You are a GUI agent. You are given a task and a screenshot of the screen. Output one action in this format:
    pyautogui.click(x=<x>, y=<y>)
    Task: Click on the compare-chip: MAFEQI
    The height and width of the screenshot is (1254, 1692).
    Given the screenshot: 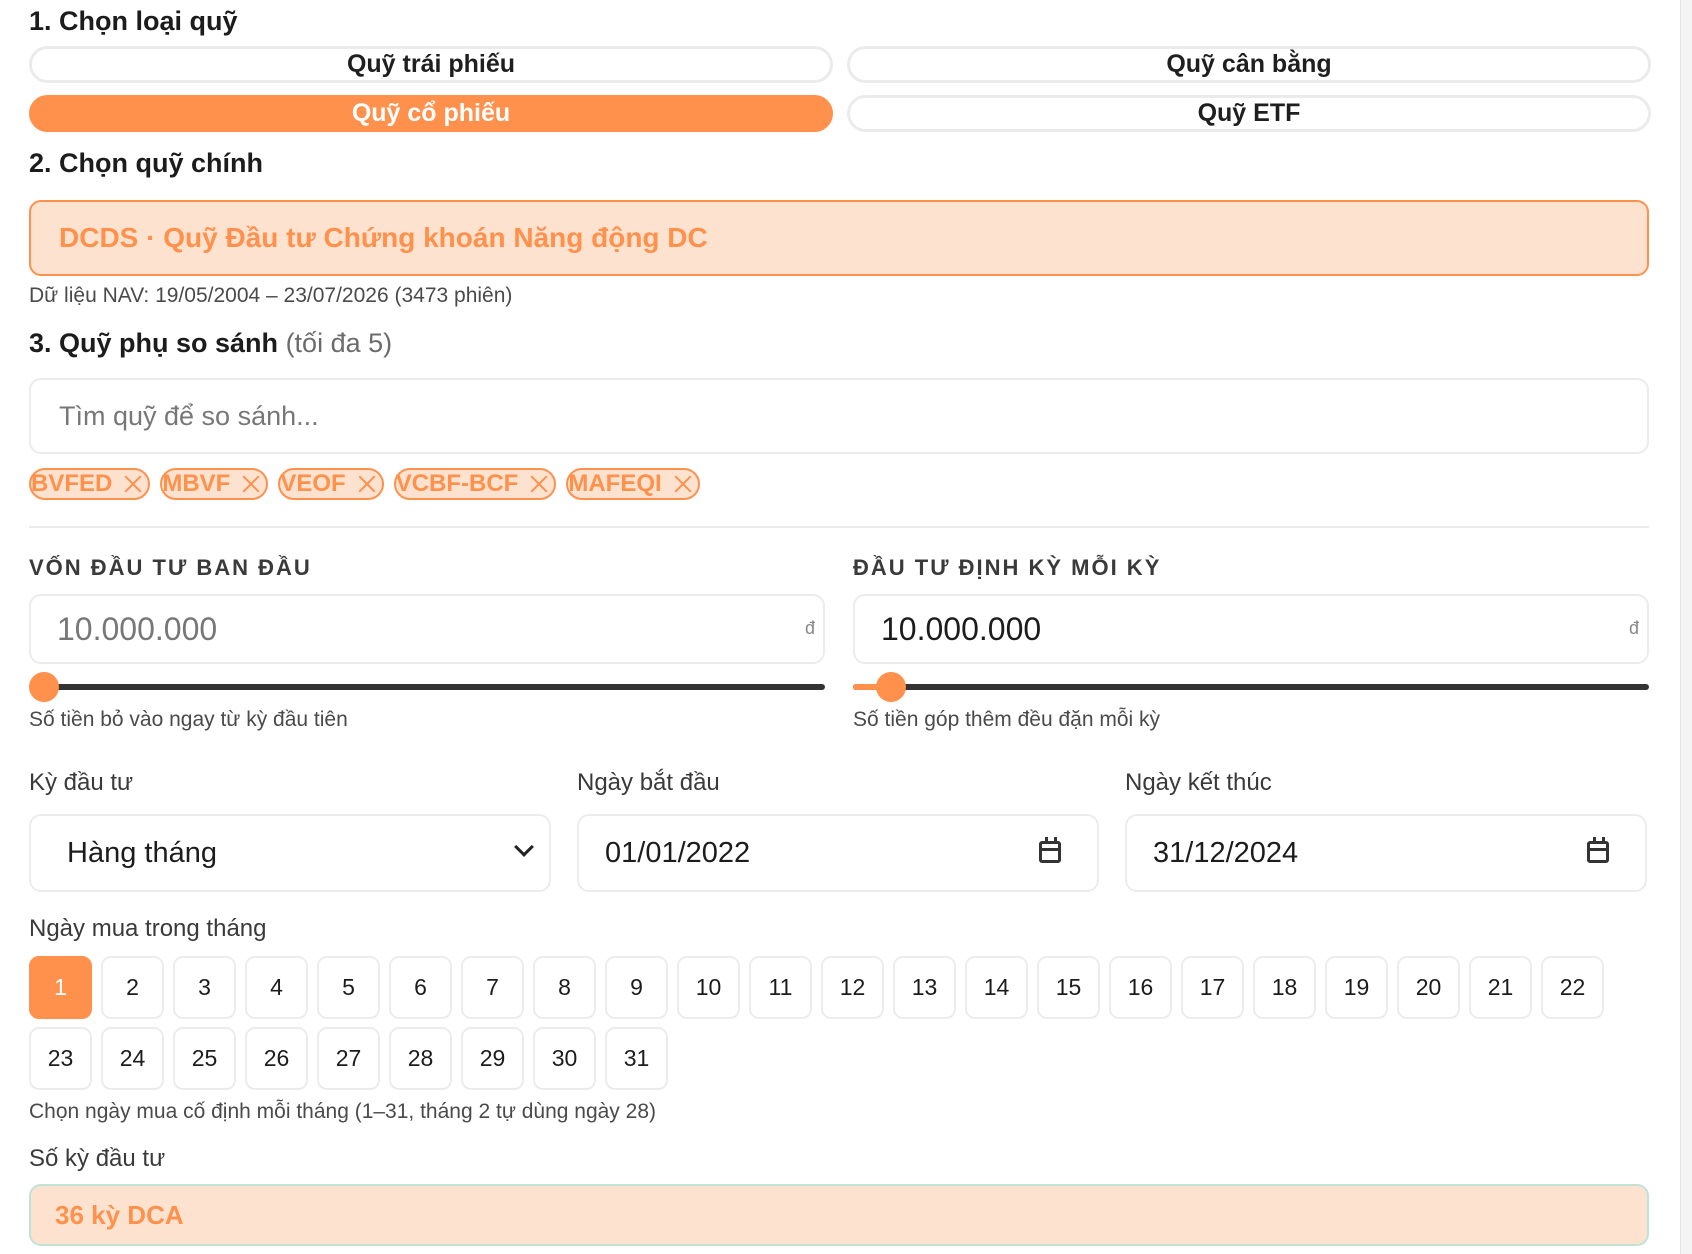 What is the action you would take?
    pyautogui.click(x=633, y=484)
    